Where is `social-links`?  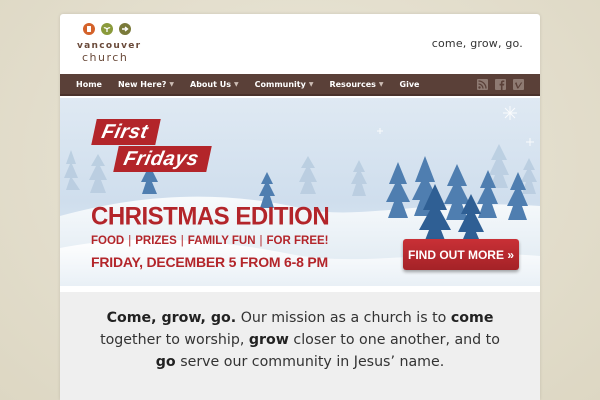
social-links is located at coordinates (500, 84).